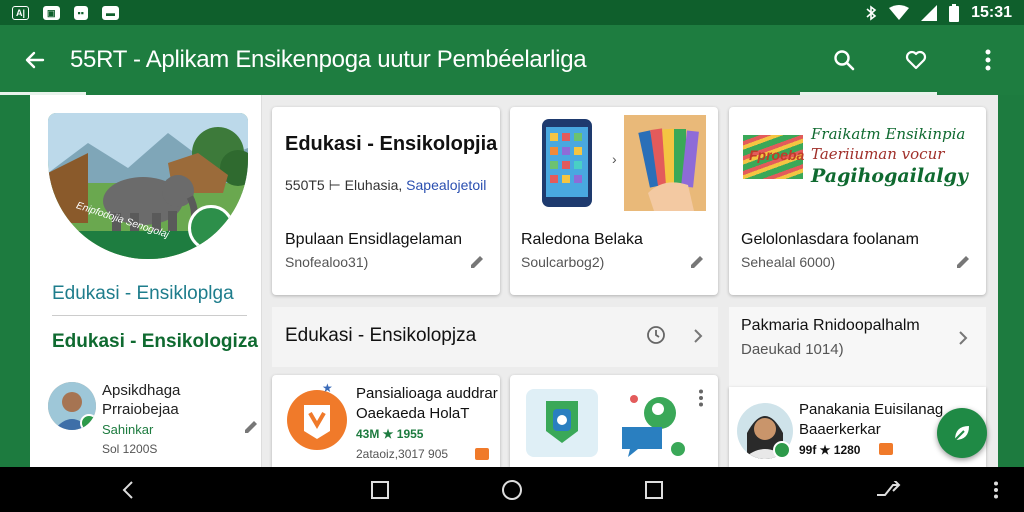 This screenshot has height=512, width=1024. I want to click on clock: 15:31, so click(991, 12).